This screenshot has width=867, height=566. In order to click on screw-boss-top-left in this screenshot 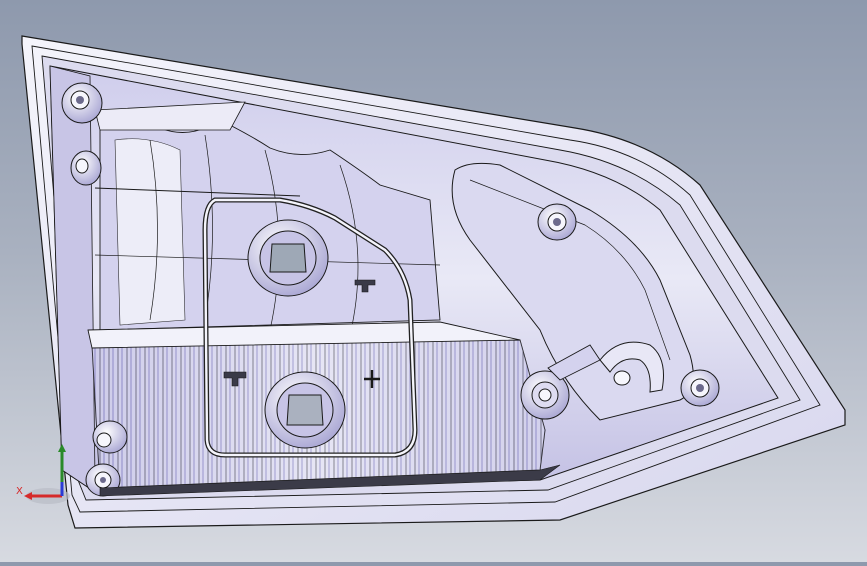, I will do `click(82, 103)`.